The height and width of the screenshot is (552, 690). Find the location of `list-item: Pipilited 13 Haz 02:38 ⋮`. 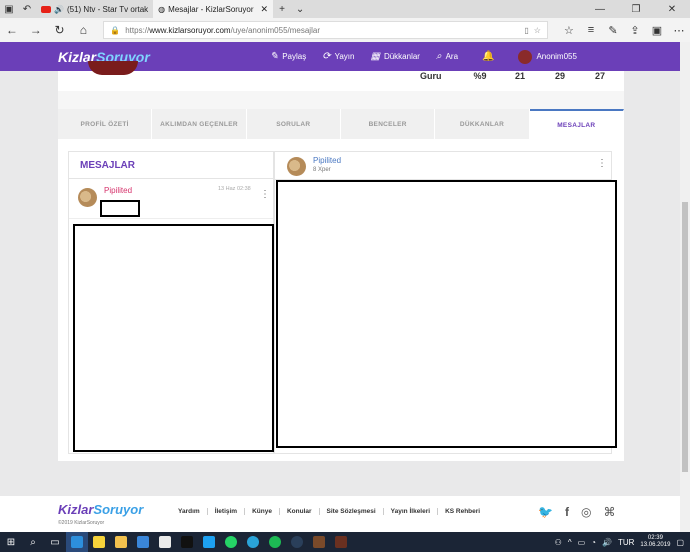

list-item: Pipilited 13 Haz 02:38 ⋮ is located at coordinates (171, 199).